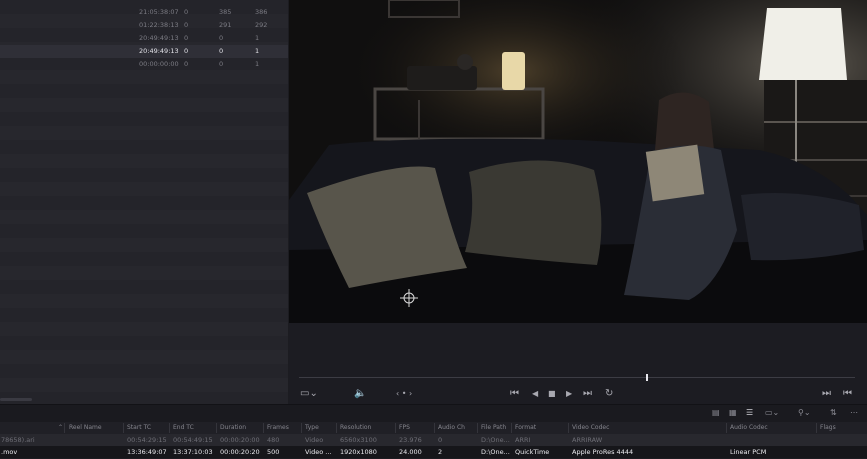 This screenshot has width=867, height=459. I want to click on cell-resolution: 1920x1080, so click(358, 452).